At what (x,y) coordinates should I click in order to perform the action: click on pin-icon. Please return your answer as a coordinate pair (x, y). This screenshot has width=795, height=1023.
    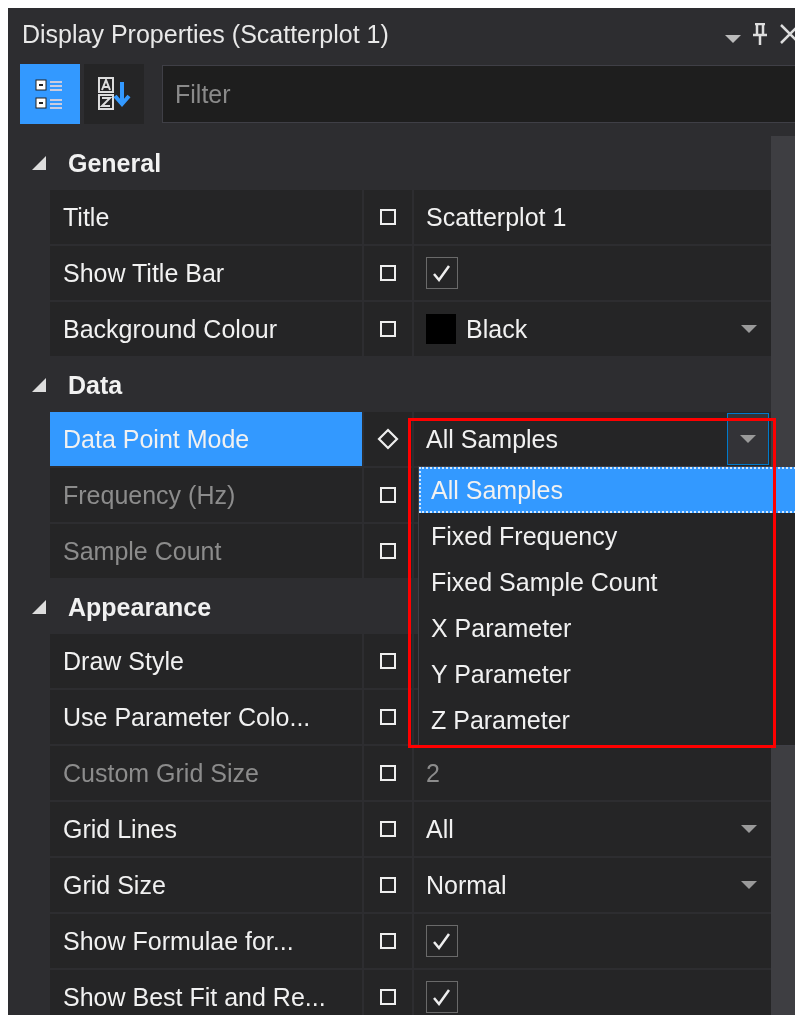
    Looking at the image, I should click on (760, 34).